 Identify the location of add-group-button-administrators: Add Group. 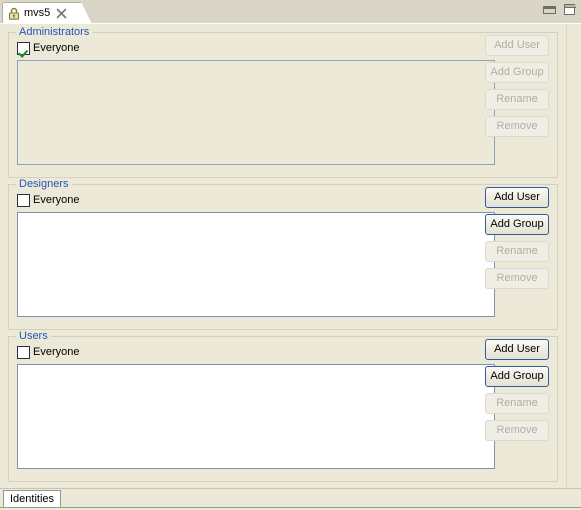
(517, 72).